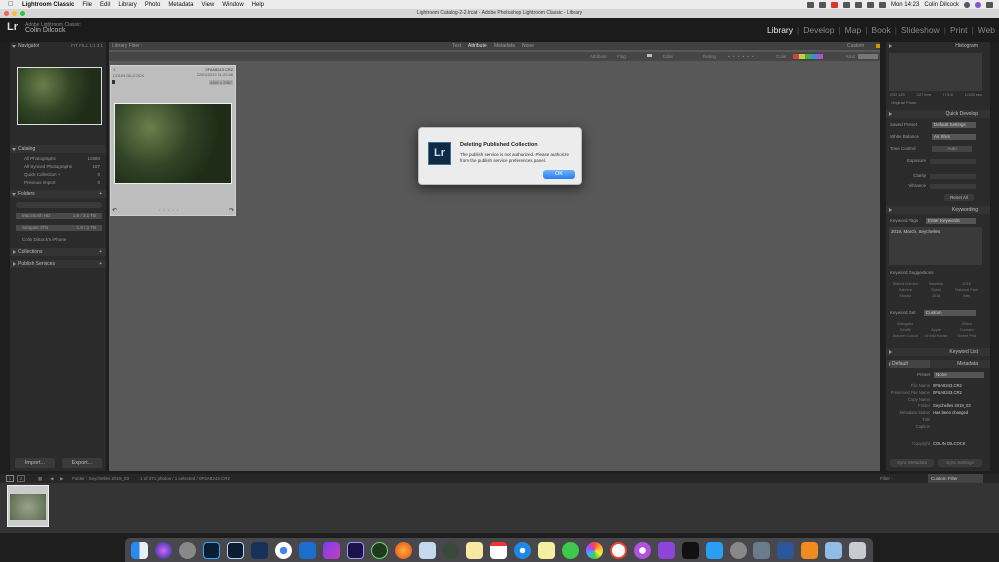 The image size is (999, 562). What do you see at coordinates (941, 5) in the screenshot?
I see `user-name: Colin Dilcock` at bounding box center [941, 5].